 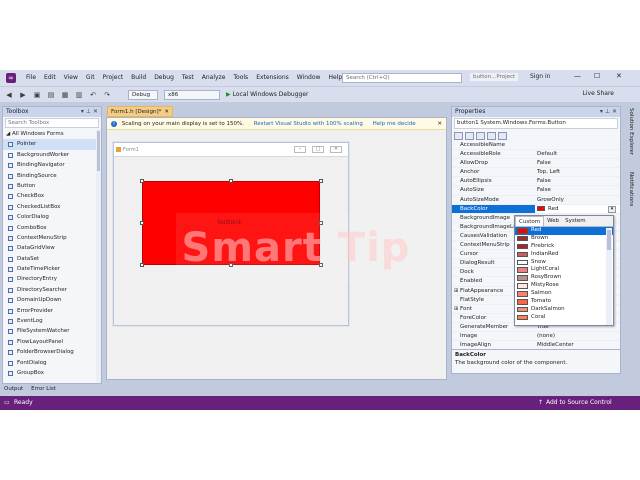 I want to click on toolbox-item-pointer: Pointer, so click(x=52, y=144).